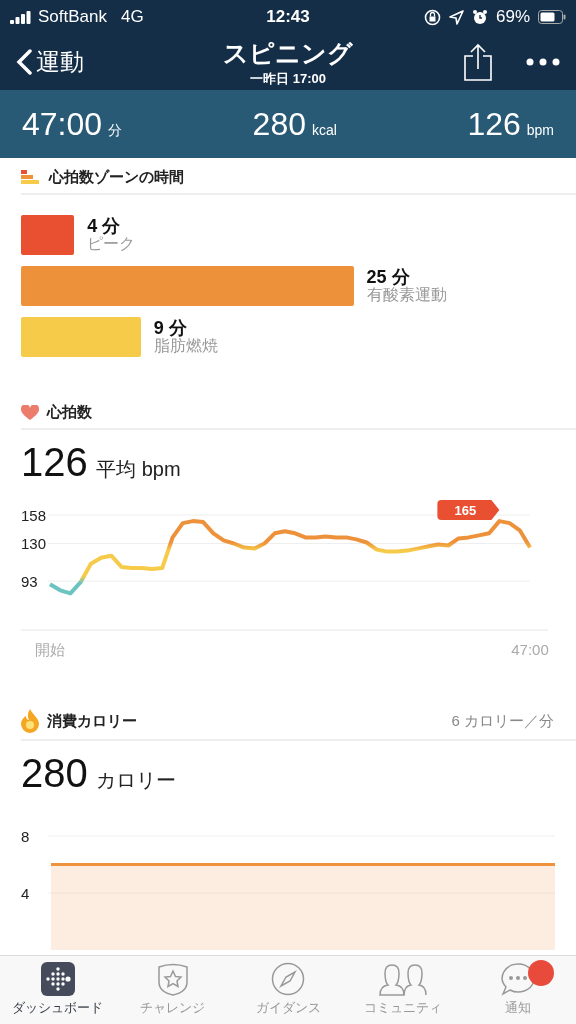 Image resolution: width=576 pixels, height=1024 pixels. I want to click on section-title: 消費カロリー, so click(92, 721).